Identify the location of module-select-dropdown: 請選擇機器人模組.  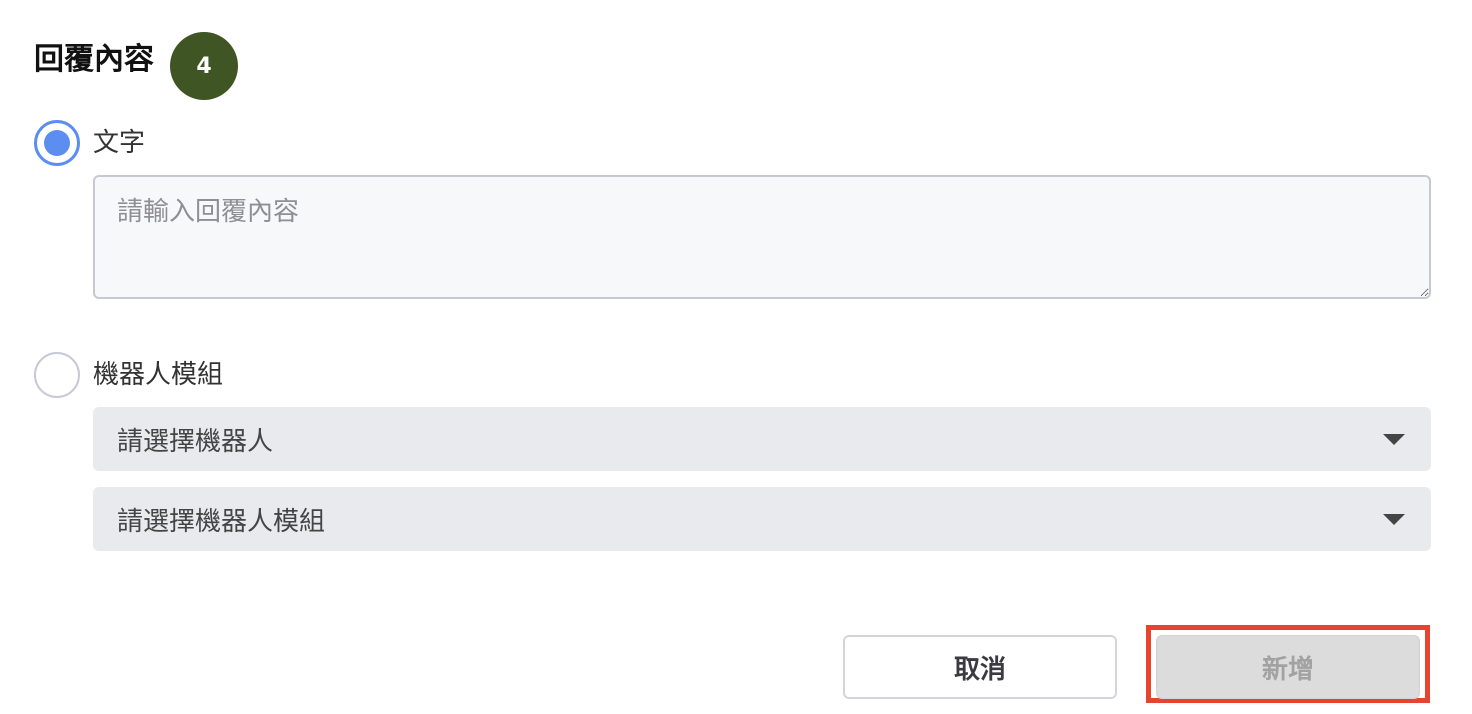
(762, 519).